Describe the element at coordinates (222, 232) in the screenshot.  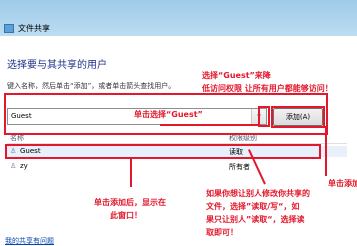
I see `annotation-permission-4: 取即可！` at that location.